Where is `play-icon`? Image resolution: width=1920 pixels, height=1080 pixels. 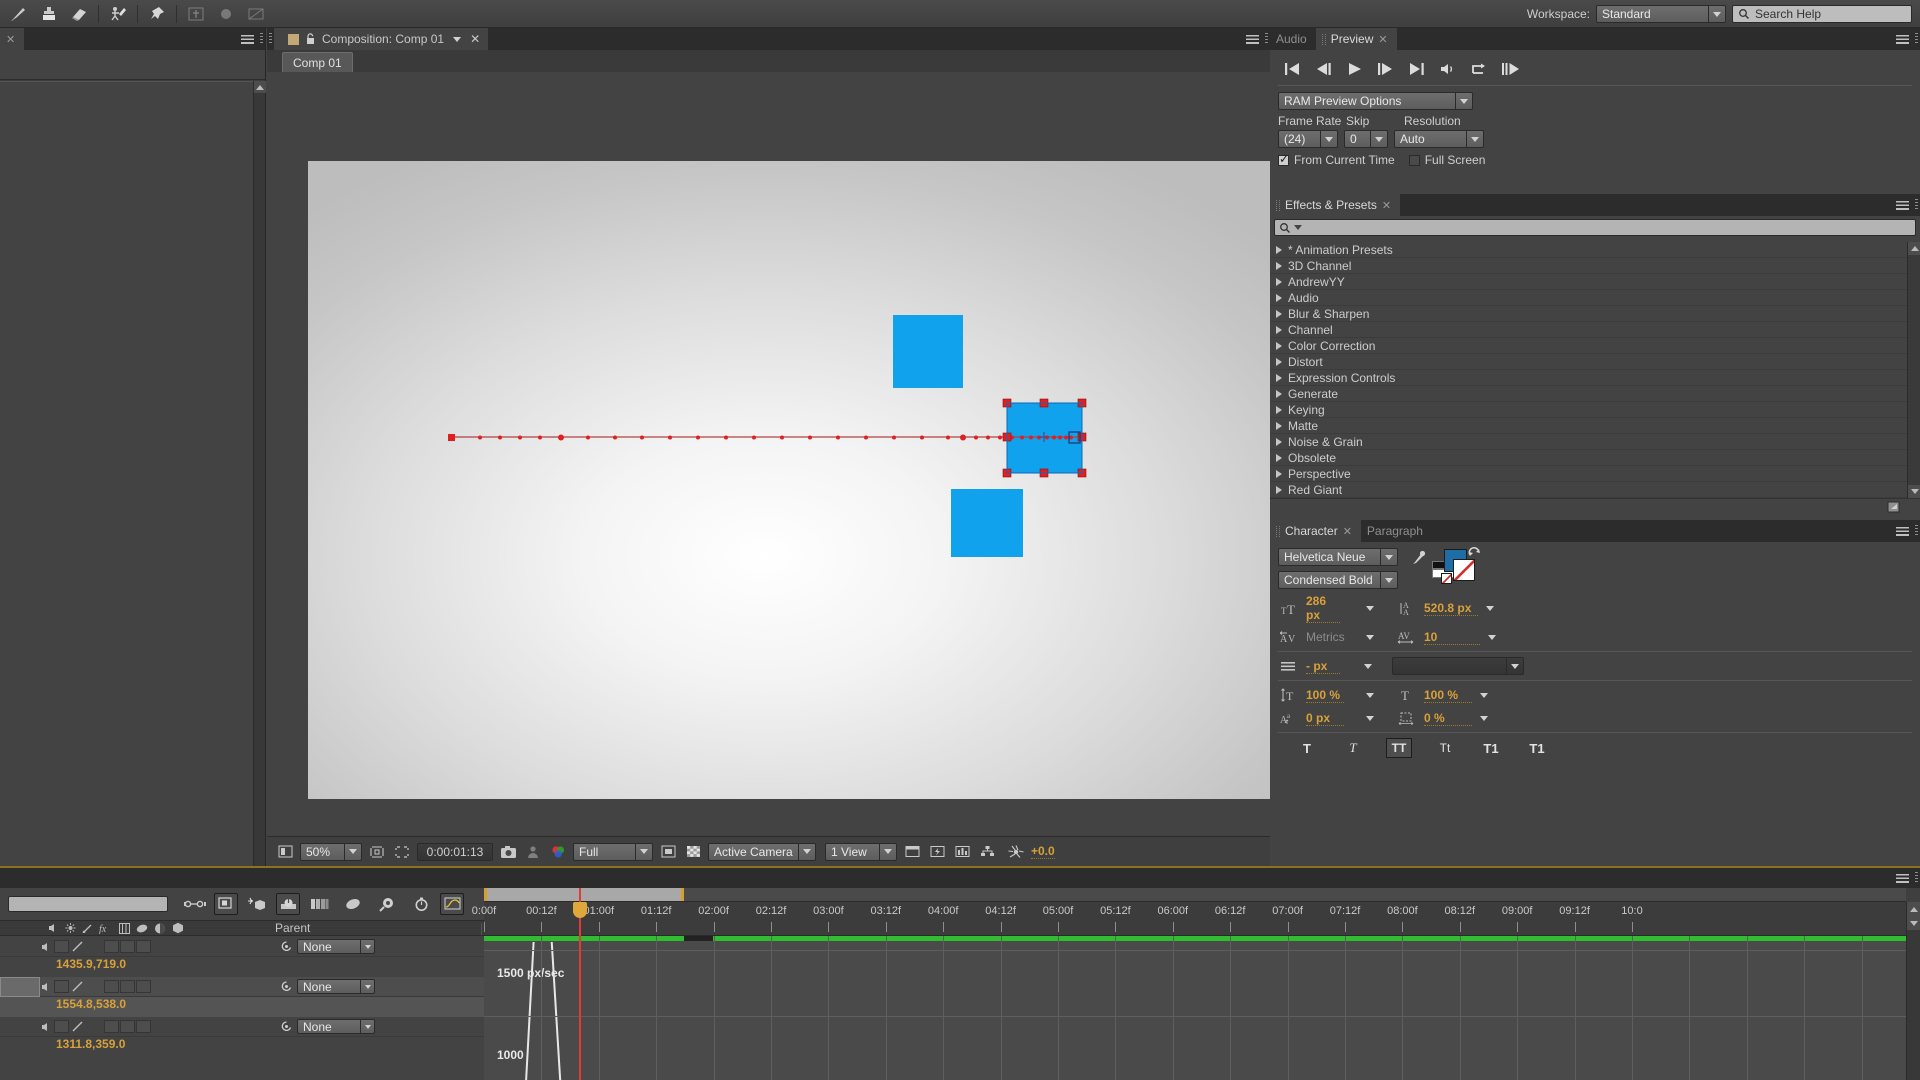 play-icon is located at coordinates (1354, 69).